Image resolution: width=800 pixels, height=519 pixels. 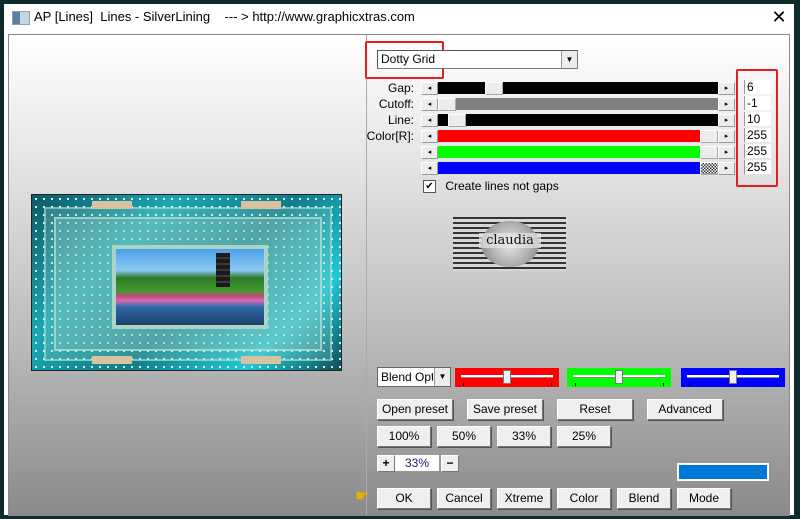 What do you see at coordinates (524, 498) in the screenshot?
I see `xtreme-button: Xtreme` at bounding box center [524, 498].